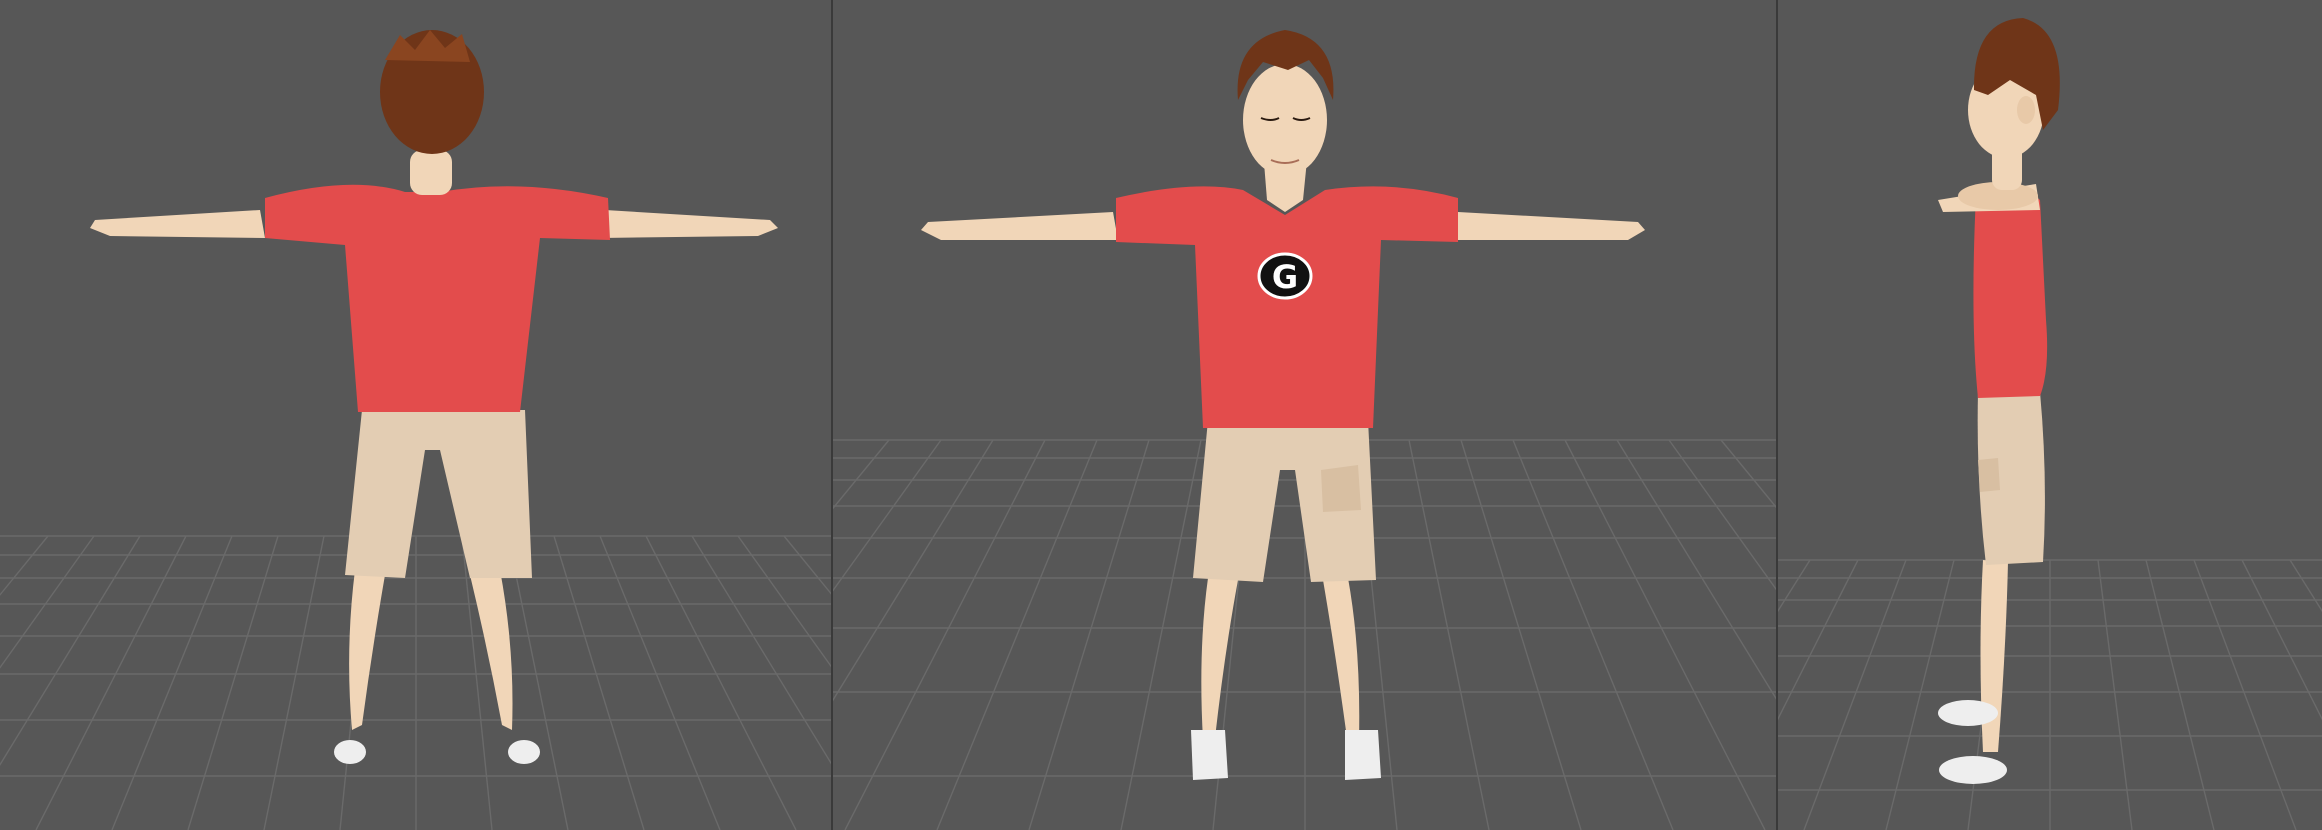 This screenshot has height=830, width=2322. I want to click on logo-letter: G, so click(1285, 277).